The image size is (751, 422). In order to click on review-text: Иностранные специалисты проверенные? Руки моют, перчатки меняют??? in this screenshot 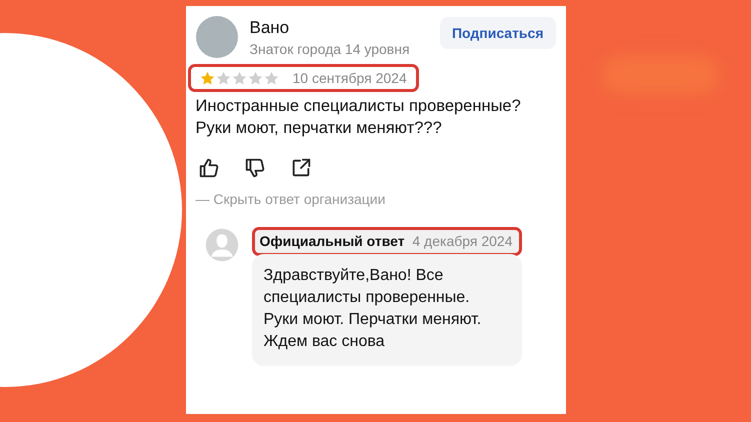, I will do `click(359, 117)`.